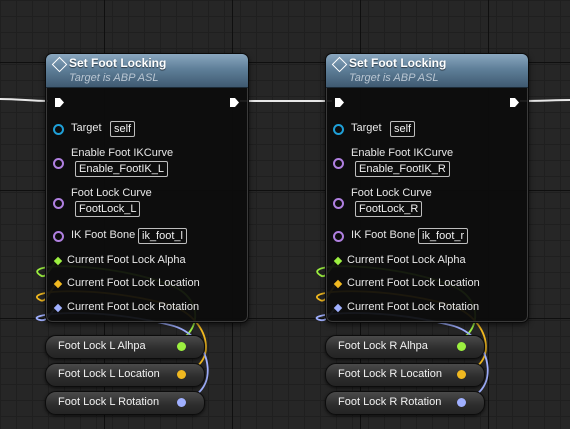 The height and width of the screenshot is (429, 570). I want to click on variable-node-foot-lock-r-rotation: Foot Lock R Rotation, so click(405, 403).